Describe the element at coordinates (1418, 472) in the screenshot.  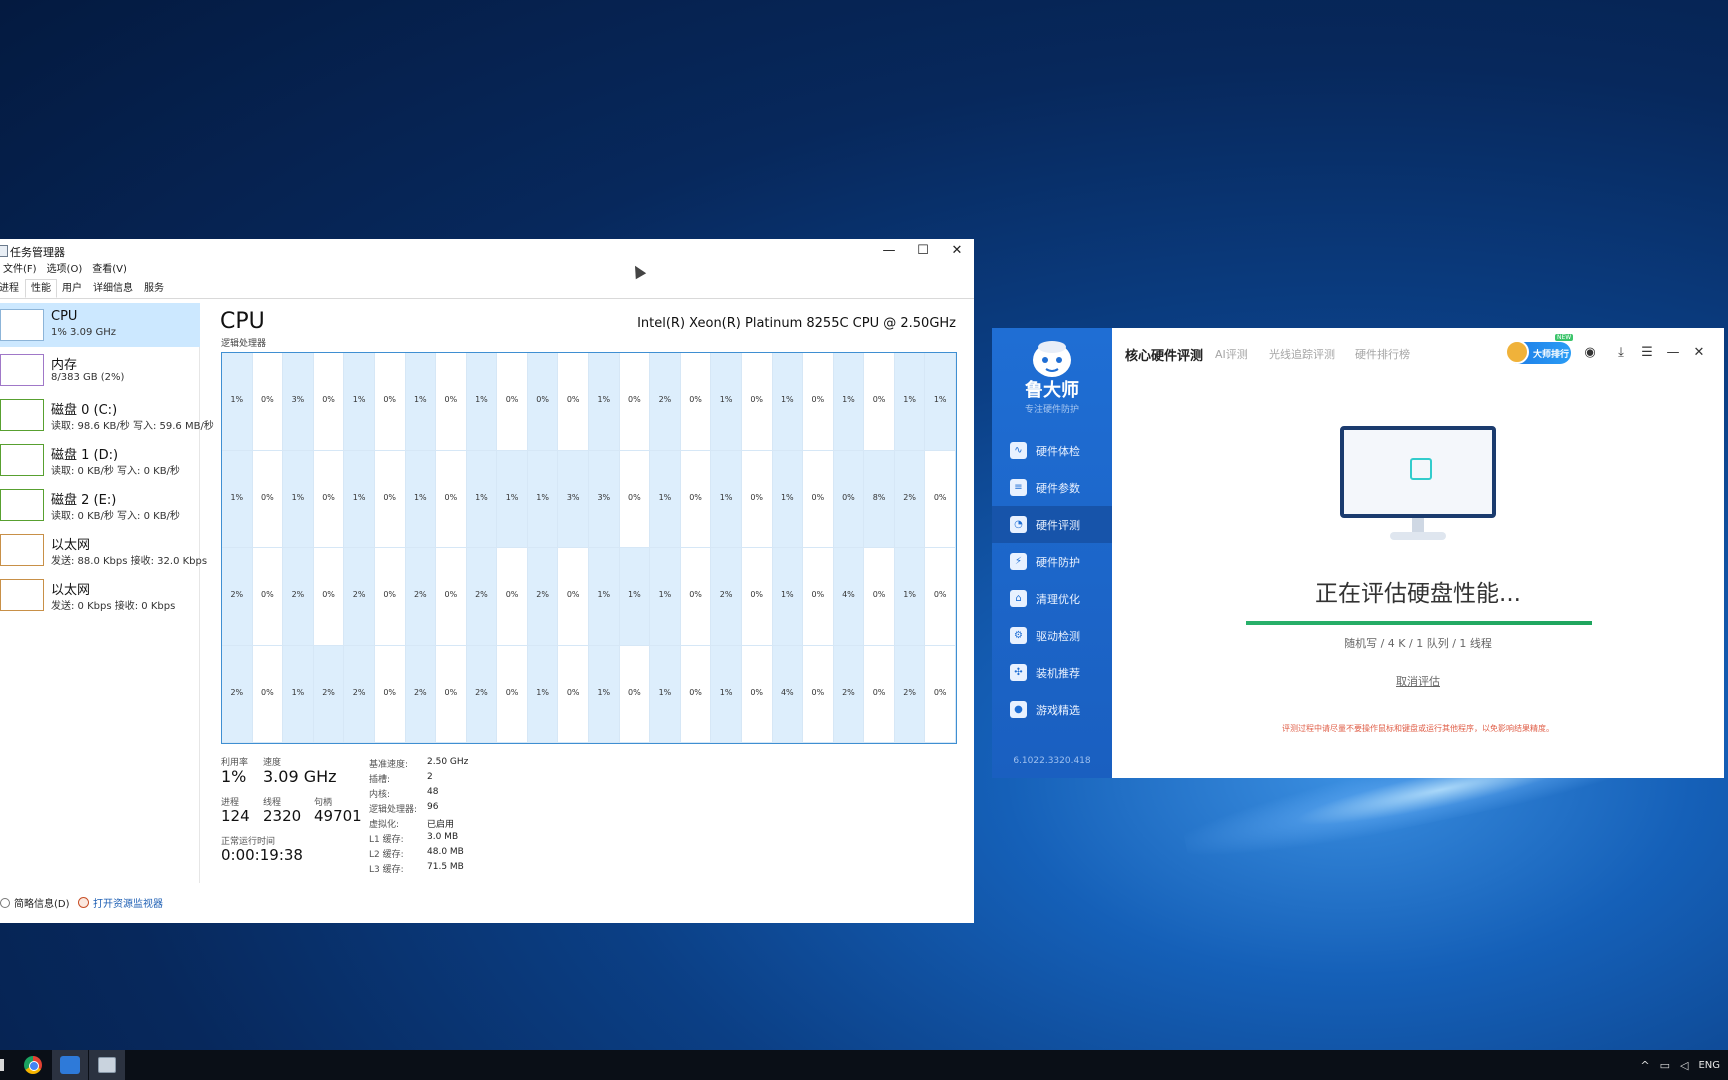
I see `monitor-screen` at that location.